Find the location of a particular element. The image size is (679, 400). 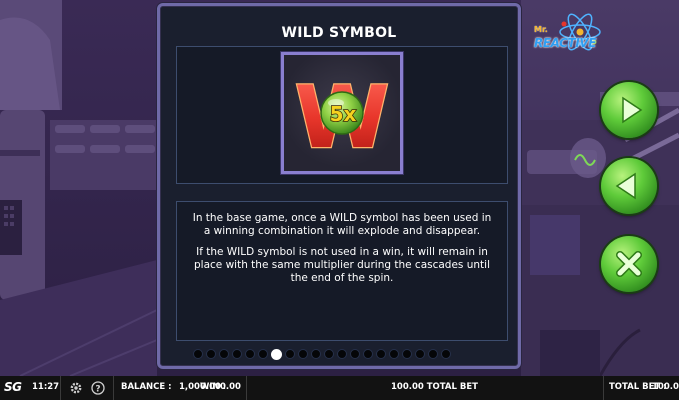

total-bet-value: 100.00 is located at coordinates (665, 387).